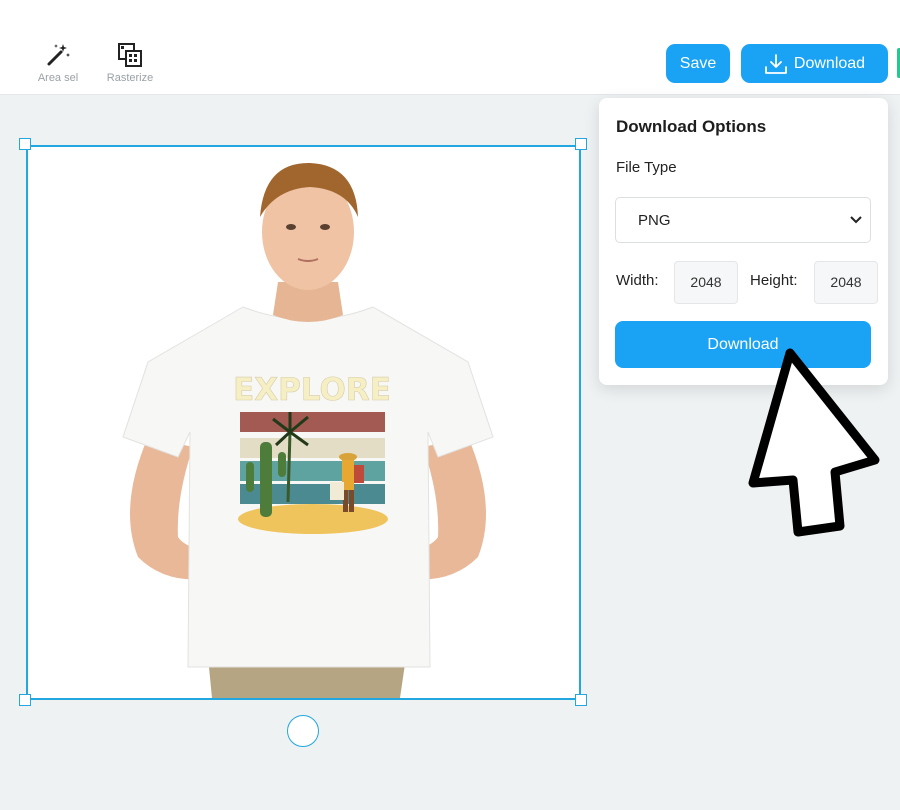  I want to click on rotate-handle, so click(303, 731).